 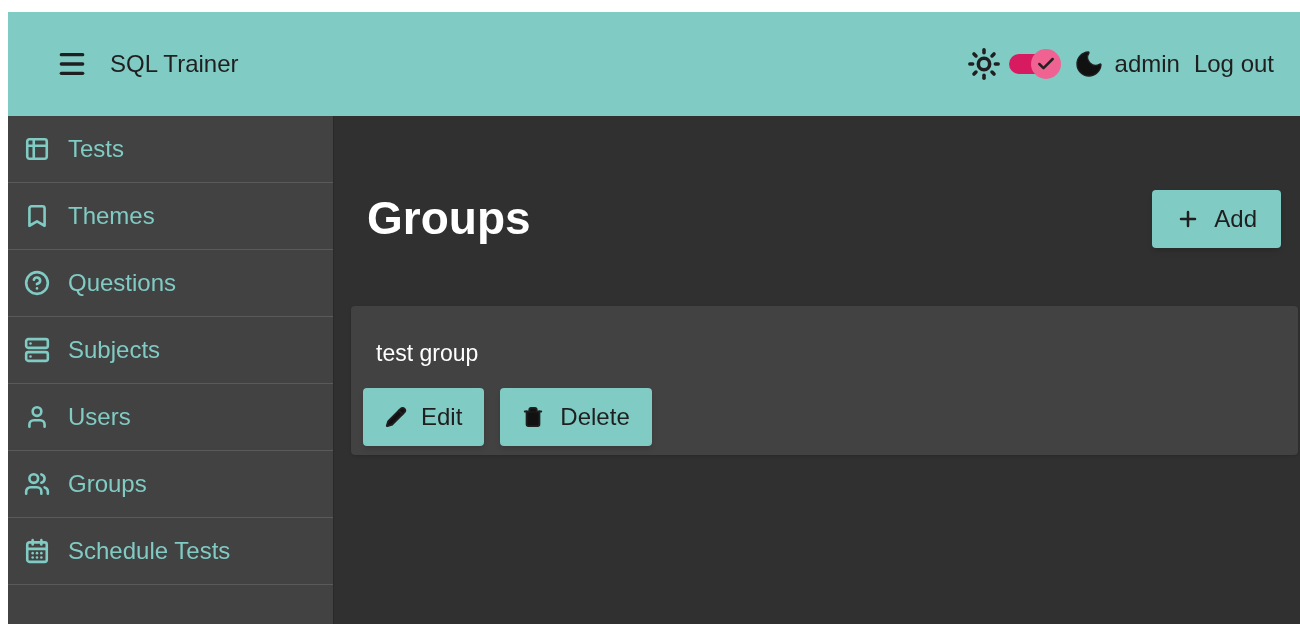 What do you see at coordinates (396, 416) in the screenshot?
I see `pencil-icon` at bounding box center [396, 416].